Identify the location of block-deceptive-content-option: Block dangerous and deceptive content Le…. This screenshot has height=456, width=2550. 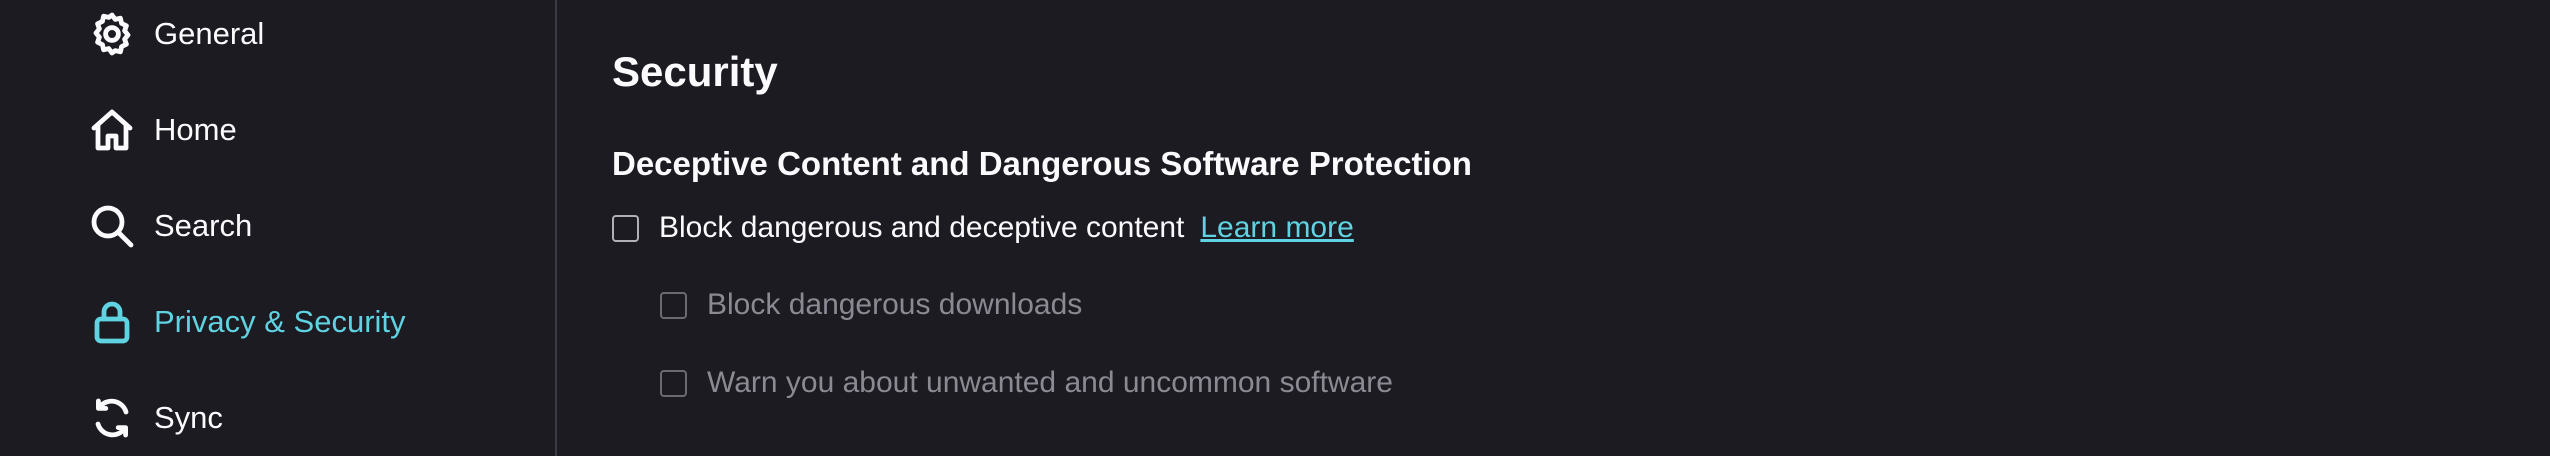
(983, 228).